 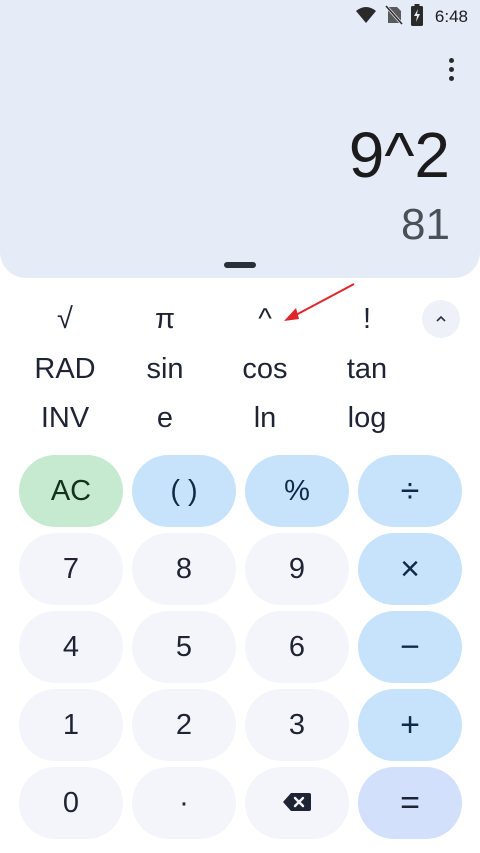 I want to click on collapse-icon, so click(x=441, y=319).